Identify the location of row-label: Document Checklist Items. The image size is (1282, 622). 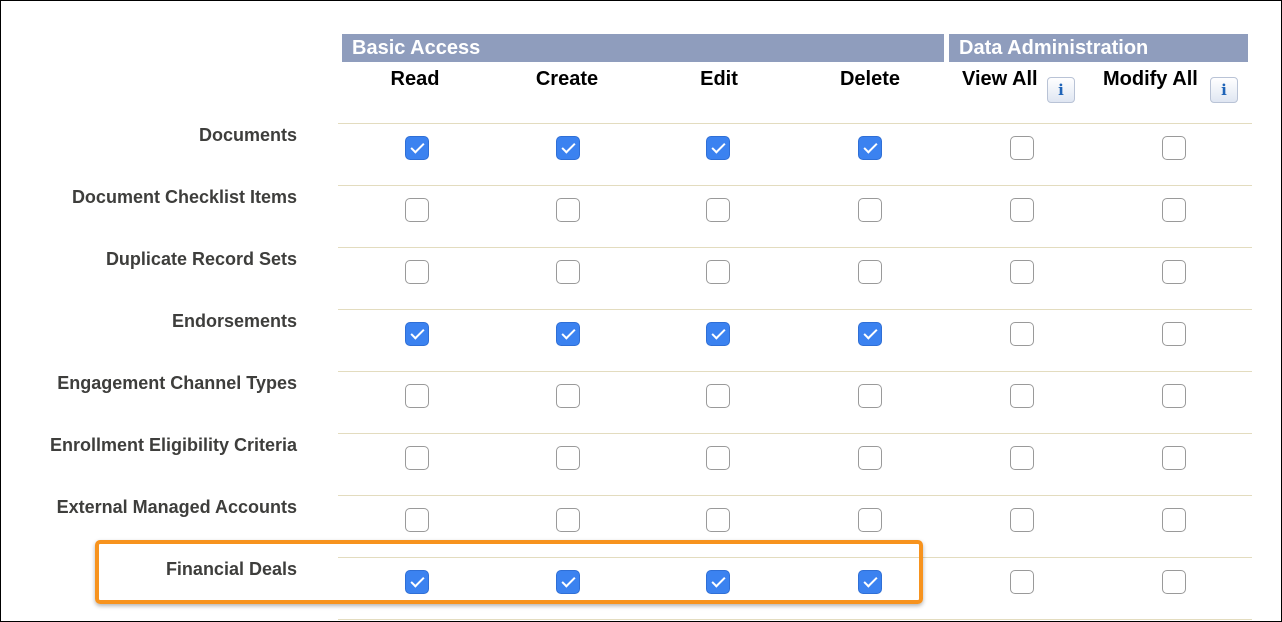
(184, 197).